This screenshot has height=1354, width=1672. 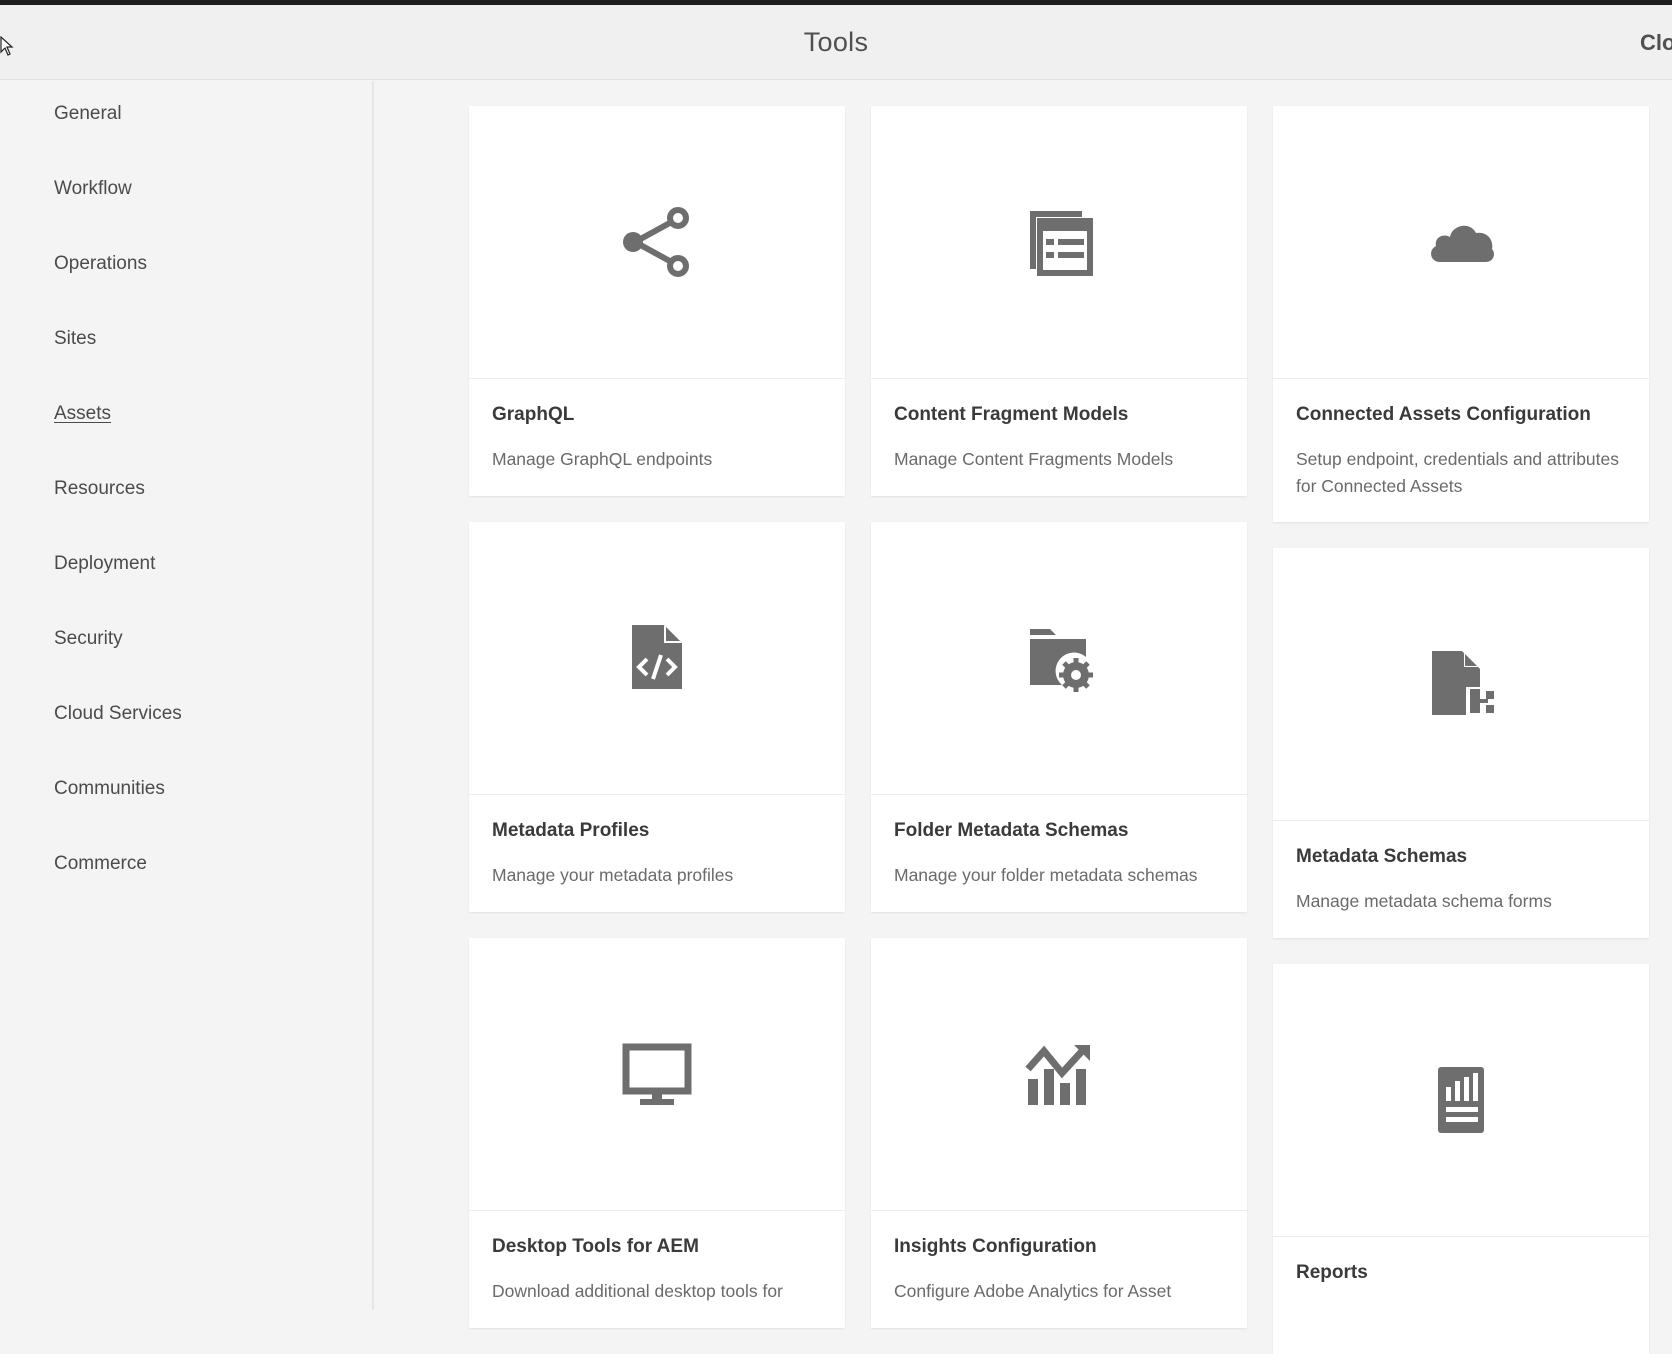 What do you see at coordinates (1011, 830) in the screenshot?
I see `card-title: Folder Metadata Schemas` at bounding box center [1011, 830].